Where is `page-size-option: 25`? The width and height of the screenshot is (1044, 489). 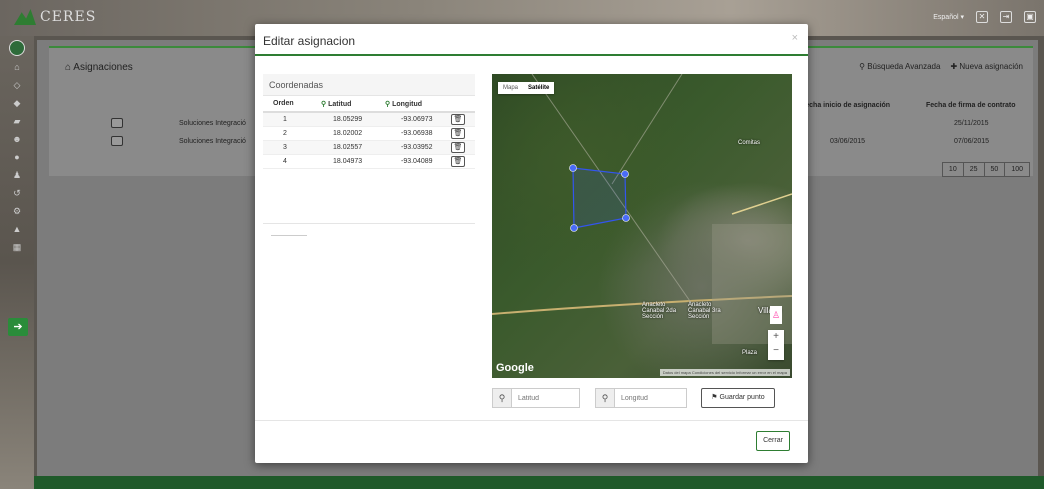
page-size-option: 25 is located at coordinates (973, 169).